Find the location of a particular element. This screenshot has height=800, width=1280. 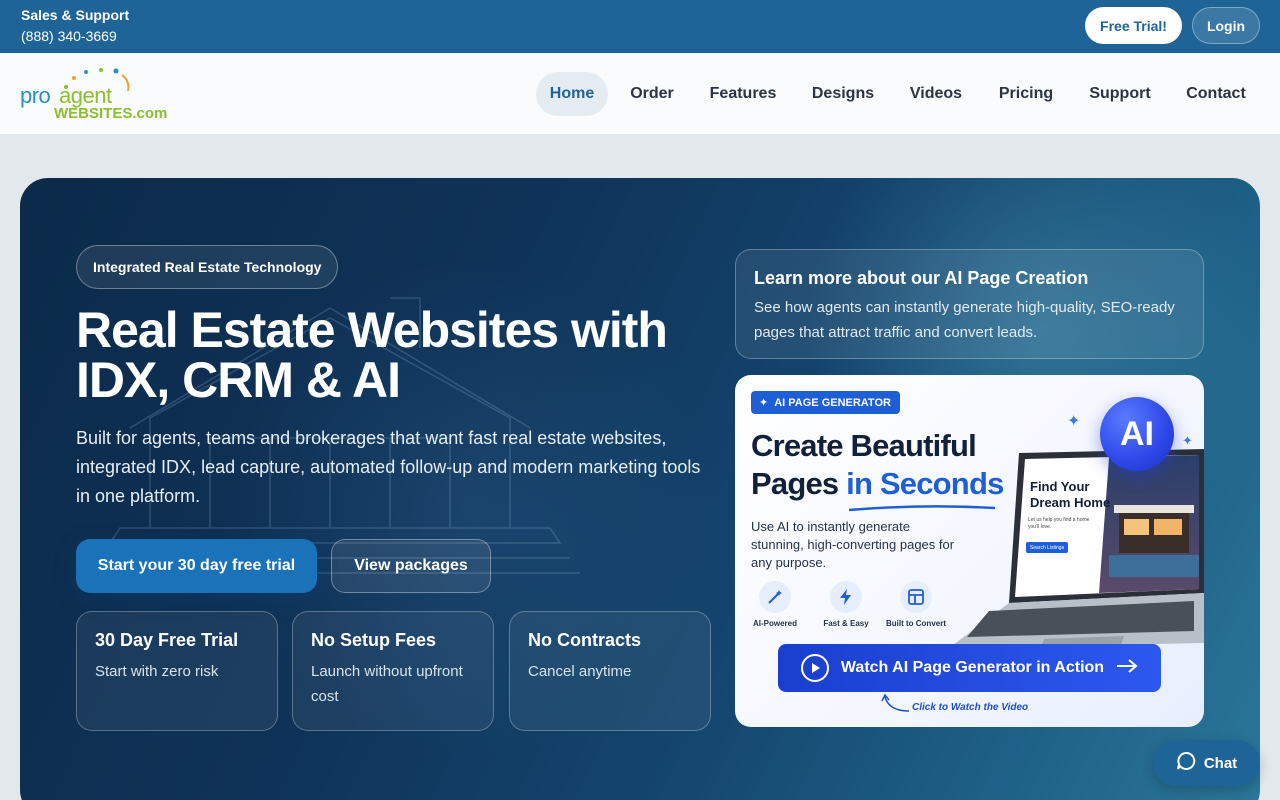

nav-contact: Contact is located at coordinates (1216, 94).